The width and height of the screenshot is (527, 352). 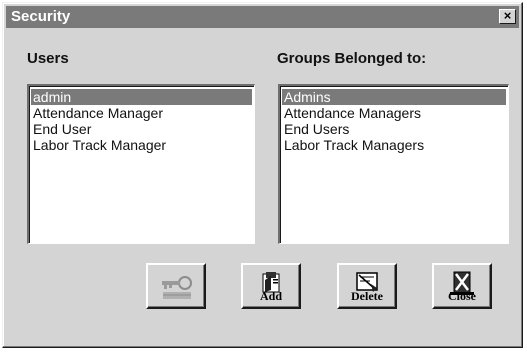 I want to click on list-item: End Users, so click(x=394, y=129).